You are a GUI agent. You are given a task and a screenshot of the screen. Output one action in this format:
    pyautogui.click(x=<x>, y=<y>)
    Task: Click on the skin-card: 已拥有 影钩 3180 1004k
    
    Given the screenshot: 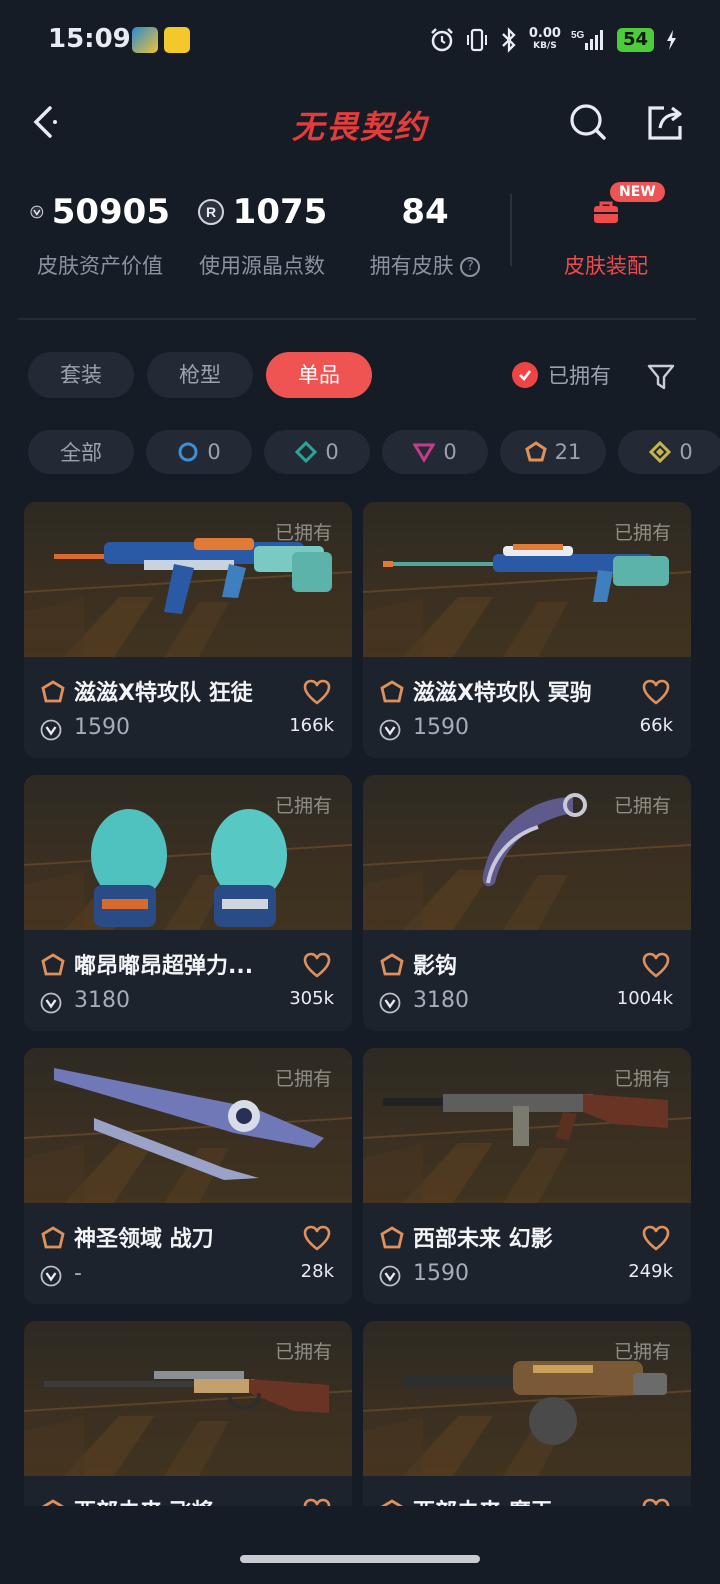 What is the action you would take?
    pyautogui.click(x=527, y=903)
    